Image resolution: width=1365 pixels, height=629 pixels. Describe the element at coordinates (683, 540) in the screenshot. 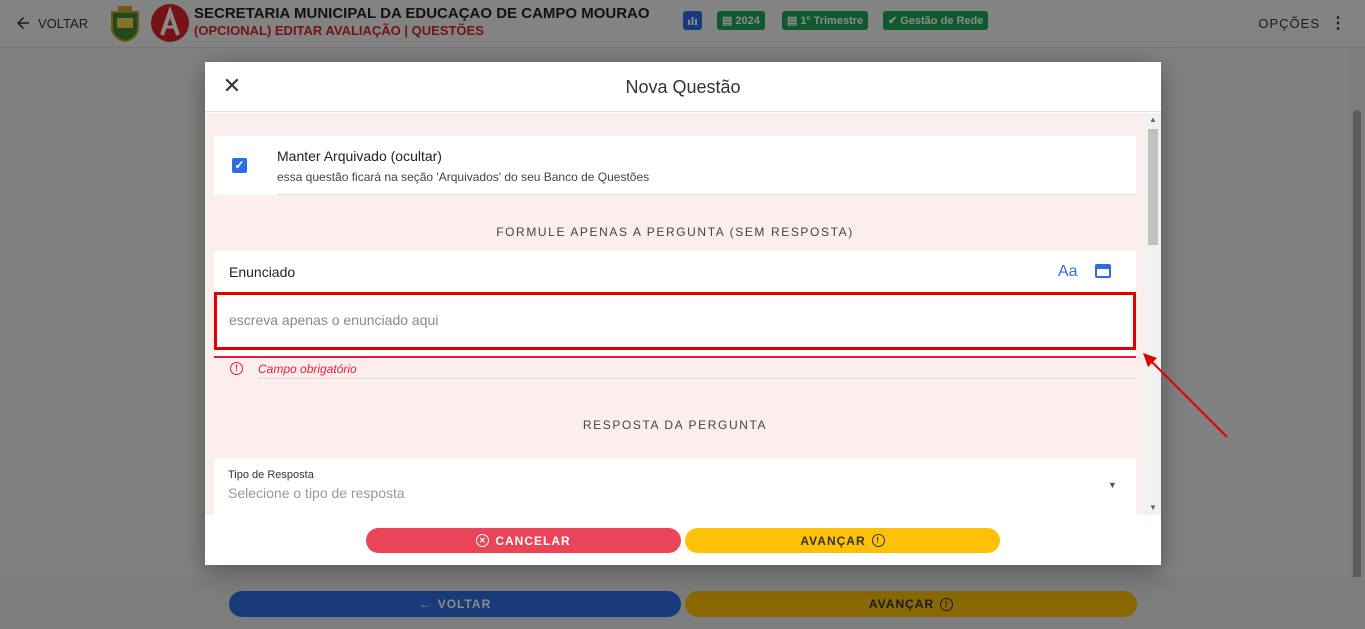

I see `dialog-footer: ✕ CANCELAR AVANÇAR !` at that location.